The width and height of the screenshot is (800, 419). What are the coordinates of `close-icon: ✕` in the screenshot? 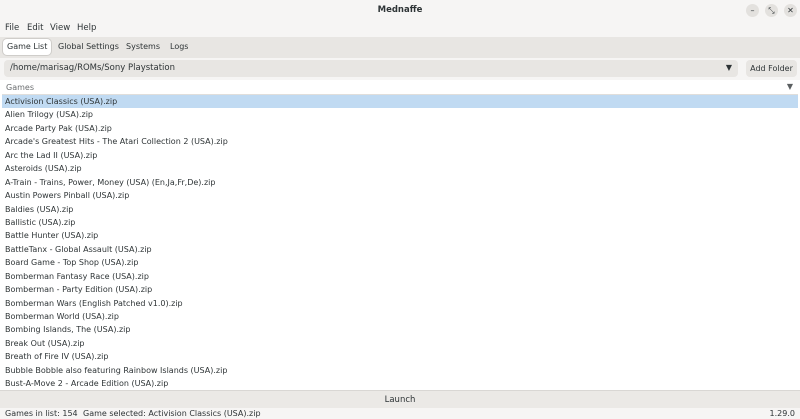 It's located at (790, 10).